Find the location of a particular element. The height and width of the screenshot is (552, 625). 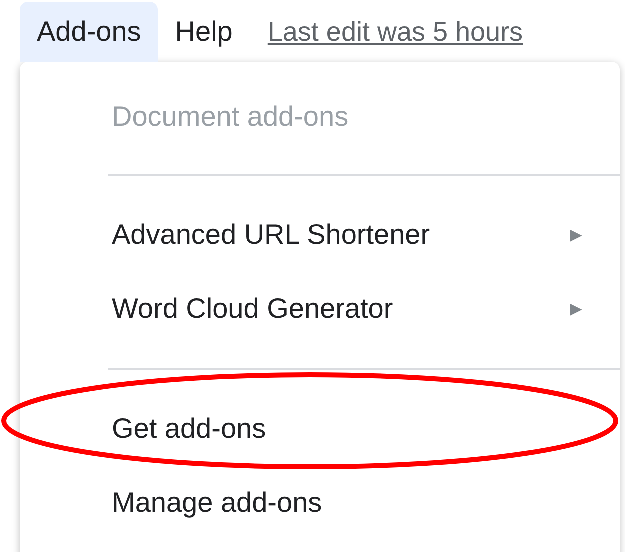

menu-item: Get add-ons is located at coordinates (320, 429).